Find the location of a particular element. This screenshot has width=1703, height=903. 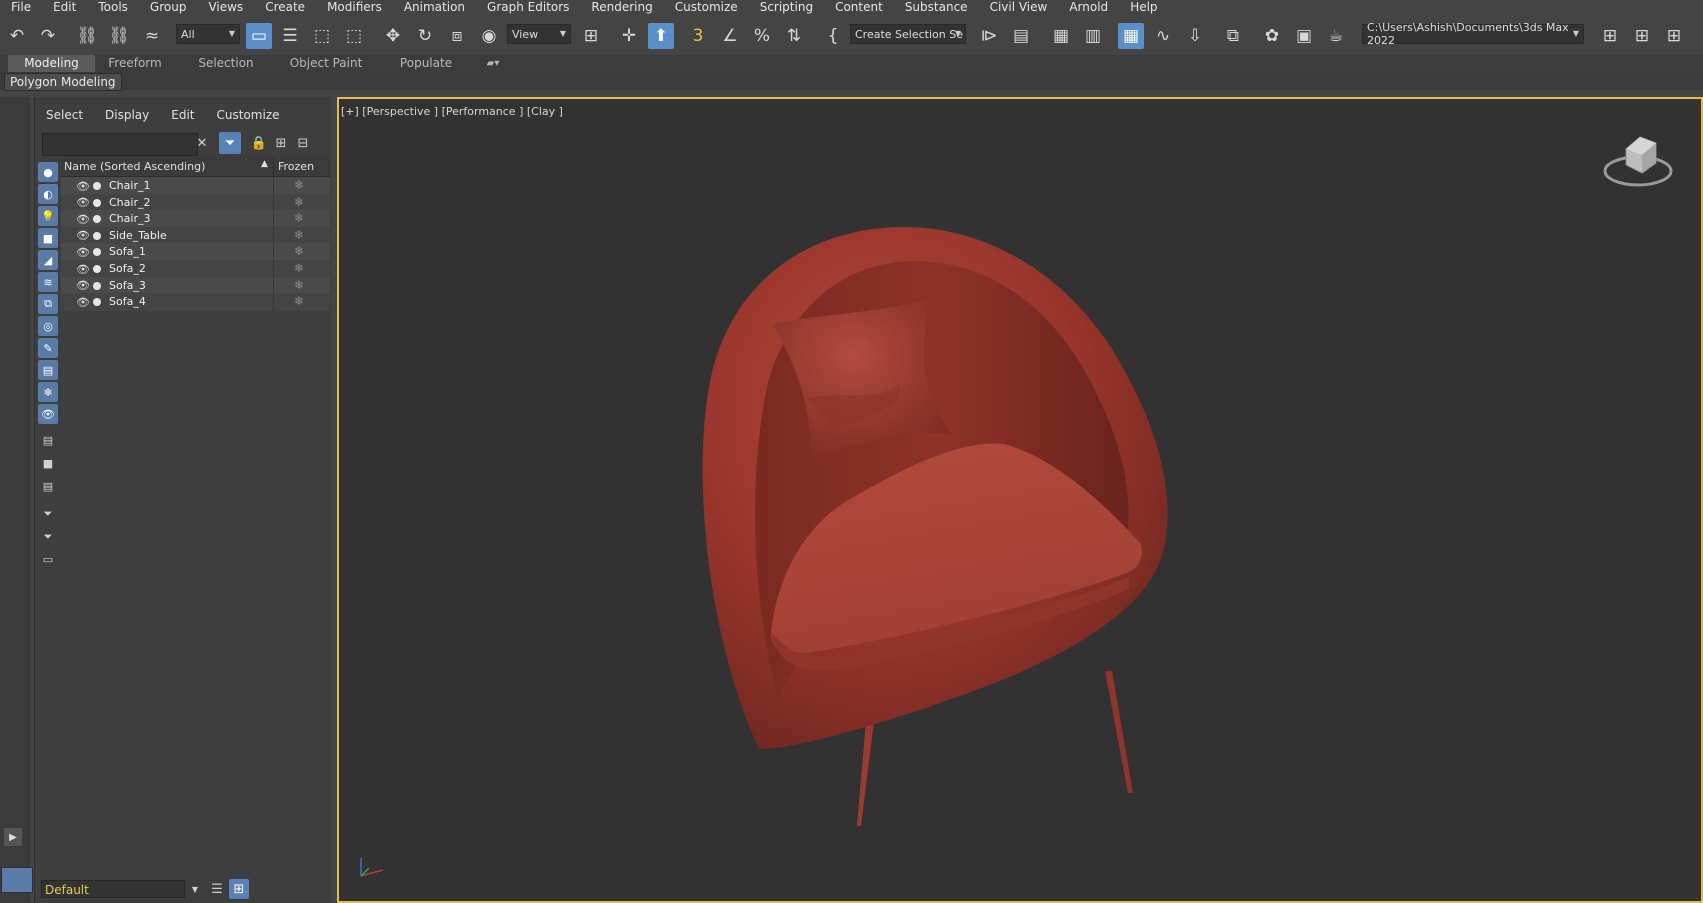

menu-item-customize: Customize is located at coordinates (706, 7).